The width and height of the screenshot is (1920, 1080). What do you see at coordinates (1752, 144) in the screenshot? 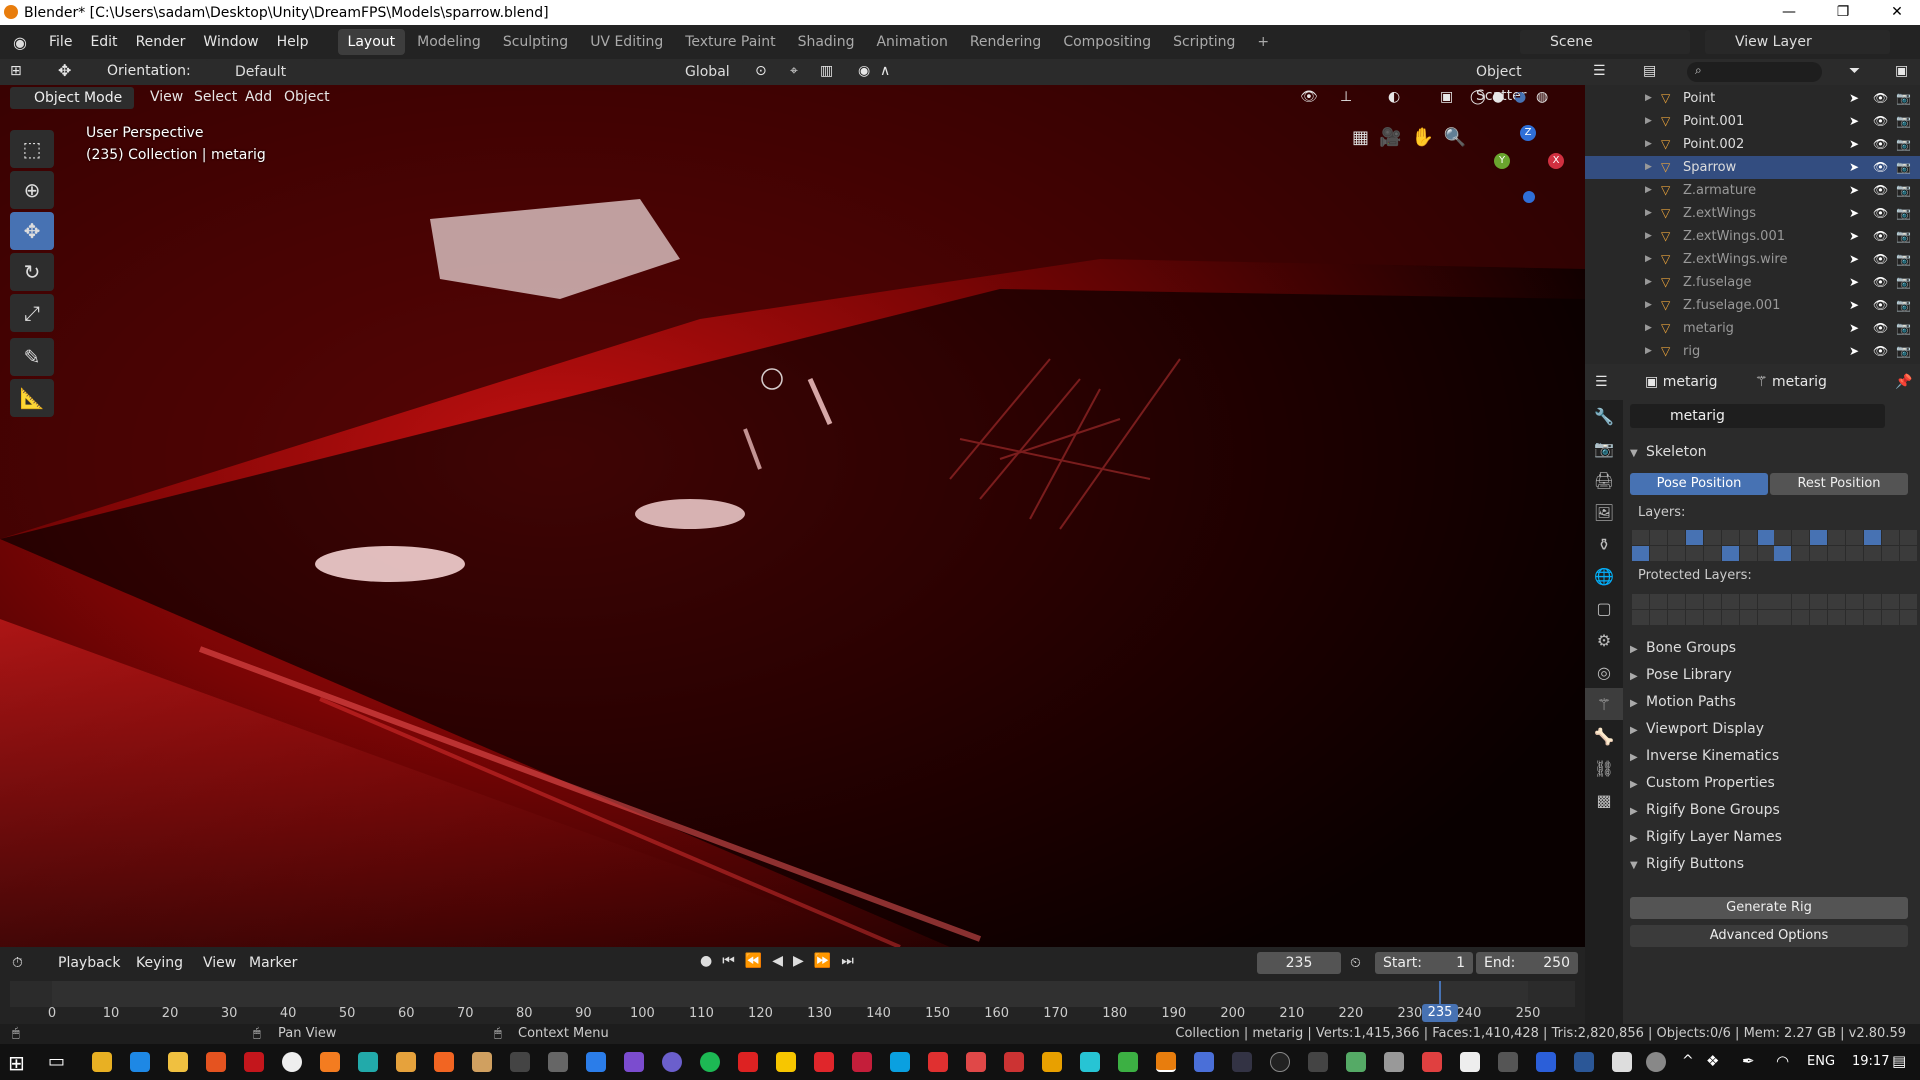
I see `outliner-row: ▶ ▽ Point.002 ➤ 👁 📷` at bounding box center [1752, 144].